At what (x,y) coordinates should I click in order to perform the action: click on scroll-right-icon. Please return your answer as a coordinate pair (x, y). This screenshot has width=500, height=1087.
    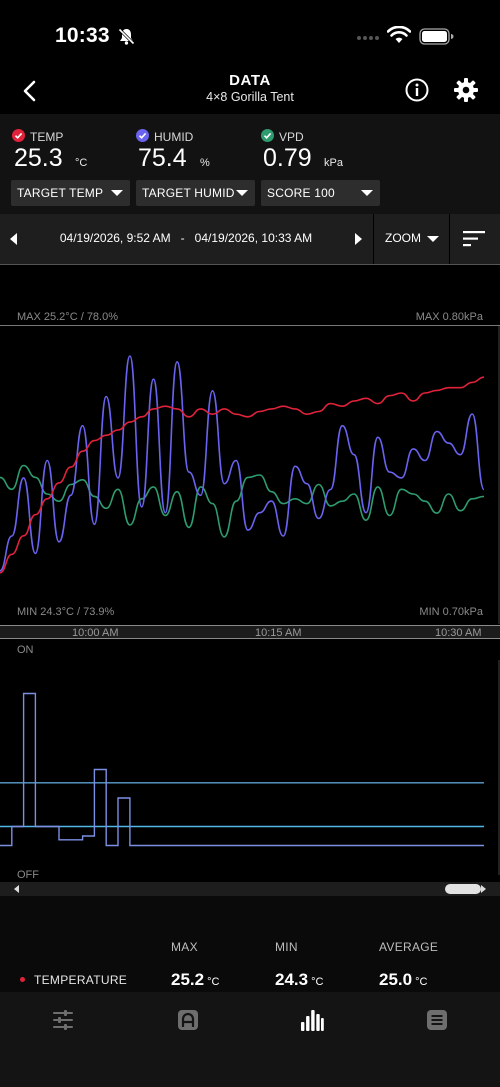
    Looking at the image, I should click on (483, 889).